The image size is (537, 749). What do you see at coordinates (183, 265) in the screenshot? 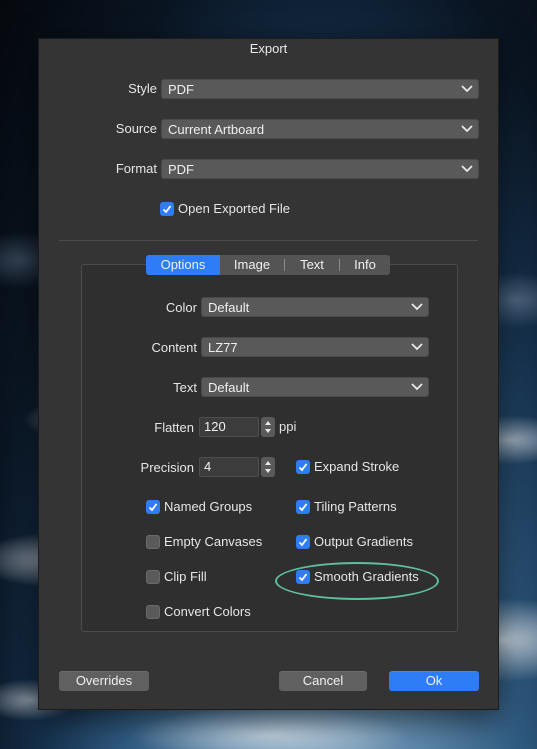
I see `tab-options: Options` at bounding box center [183, 265].